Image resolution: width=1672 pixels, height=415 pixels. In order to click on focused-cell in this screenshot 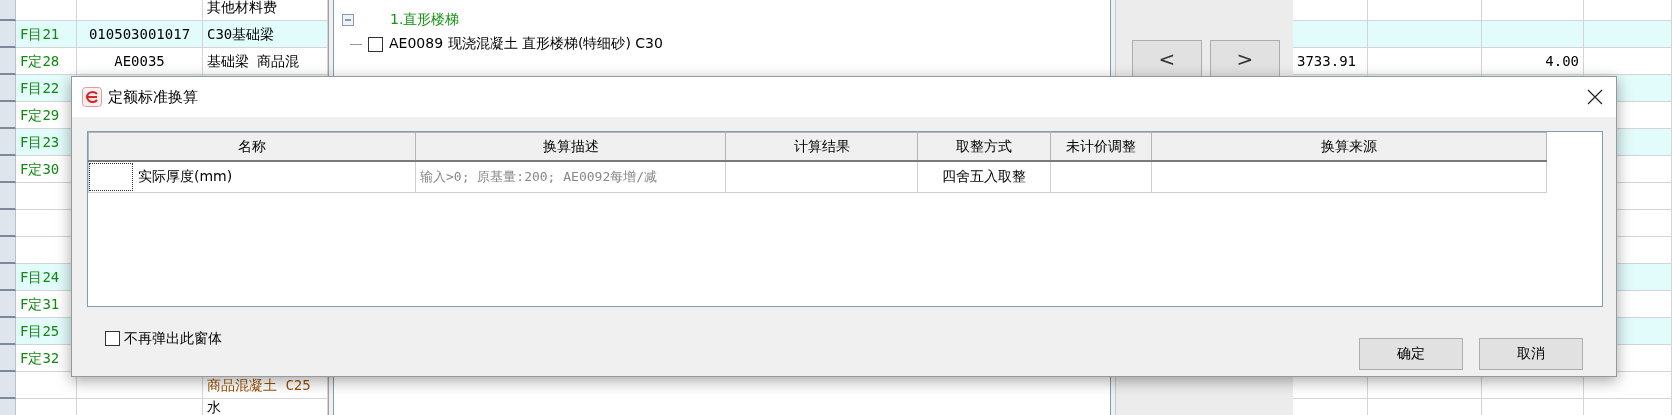, I will do `click(111, 177)`.